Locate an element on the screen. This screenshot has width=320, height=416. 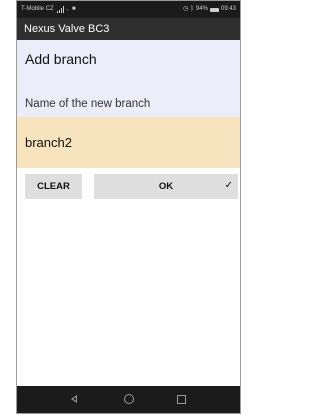
recents-icon is located at coordinates (181, 399).